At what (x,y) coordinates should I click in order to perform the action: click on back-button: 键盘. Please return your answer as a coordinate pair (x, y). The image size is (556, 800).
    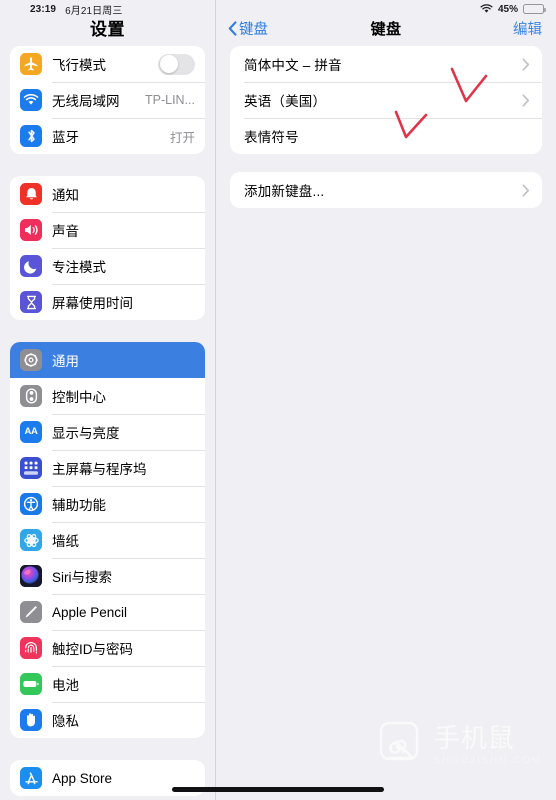
    Looking at the image, I should click on (242, 28).